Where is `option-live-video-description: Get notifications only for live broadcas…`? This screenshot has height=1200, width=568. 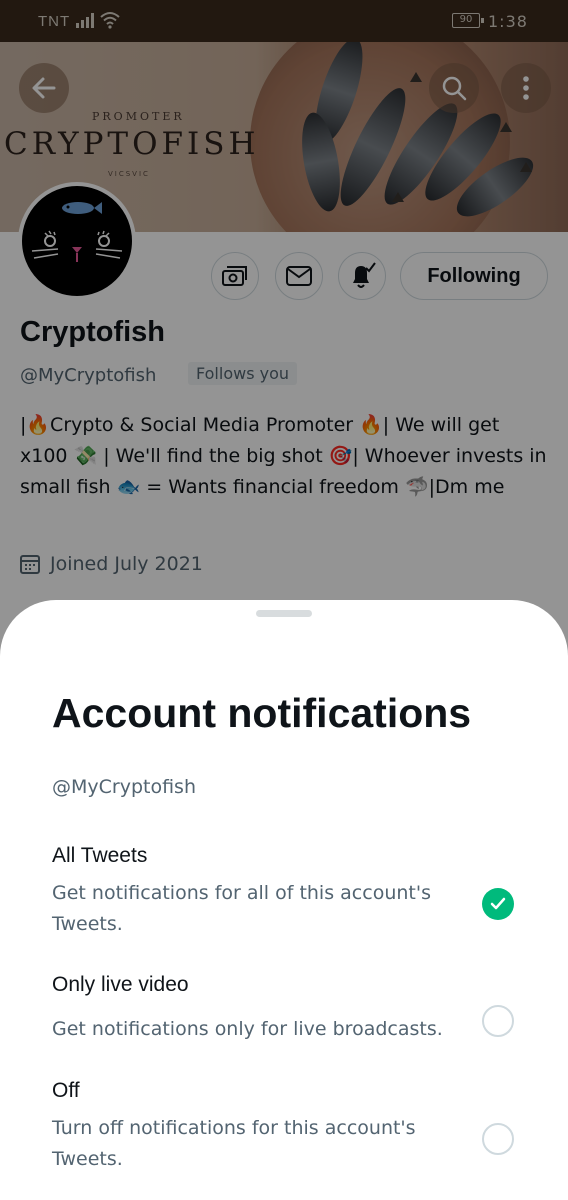
option-live-video-description: Get notifications only for live broadcas… is located at coordinates (272, 1029).